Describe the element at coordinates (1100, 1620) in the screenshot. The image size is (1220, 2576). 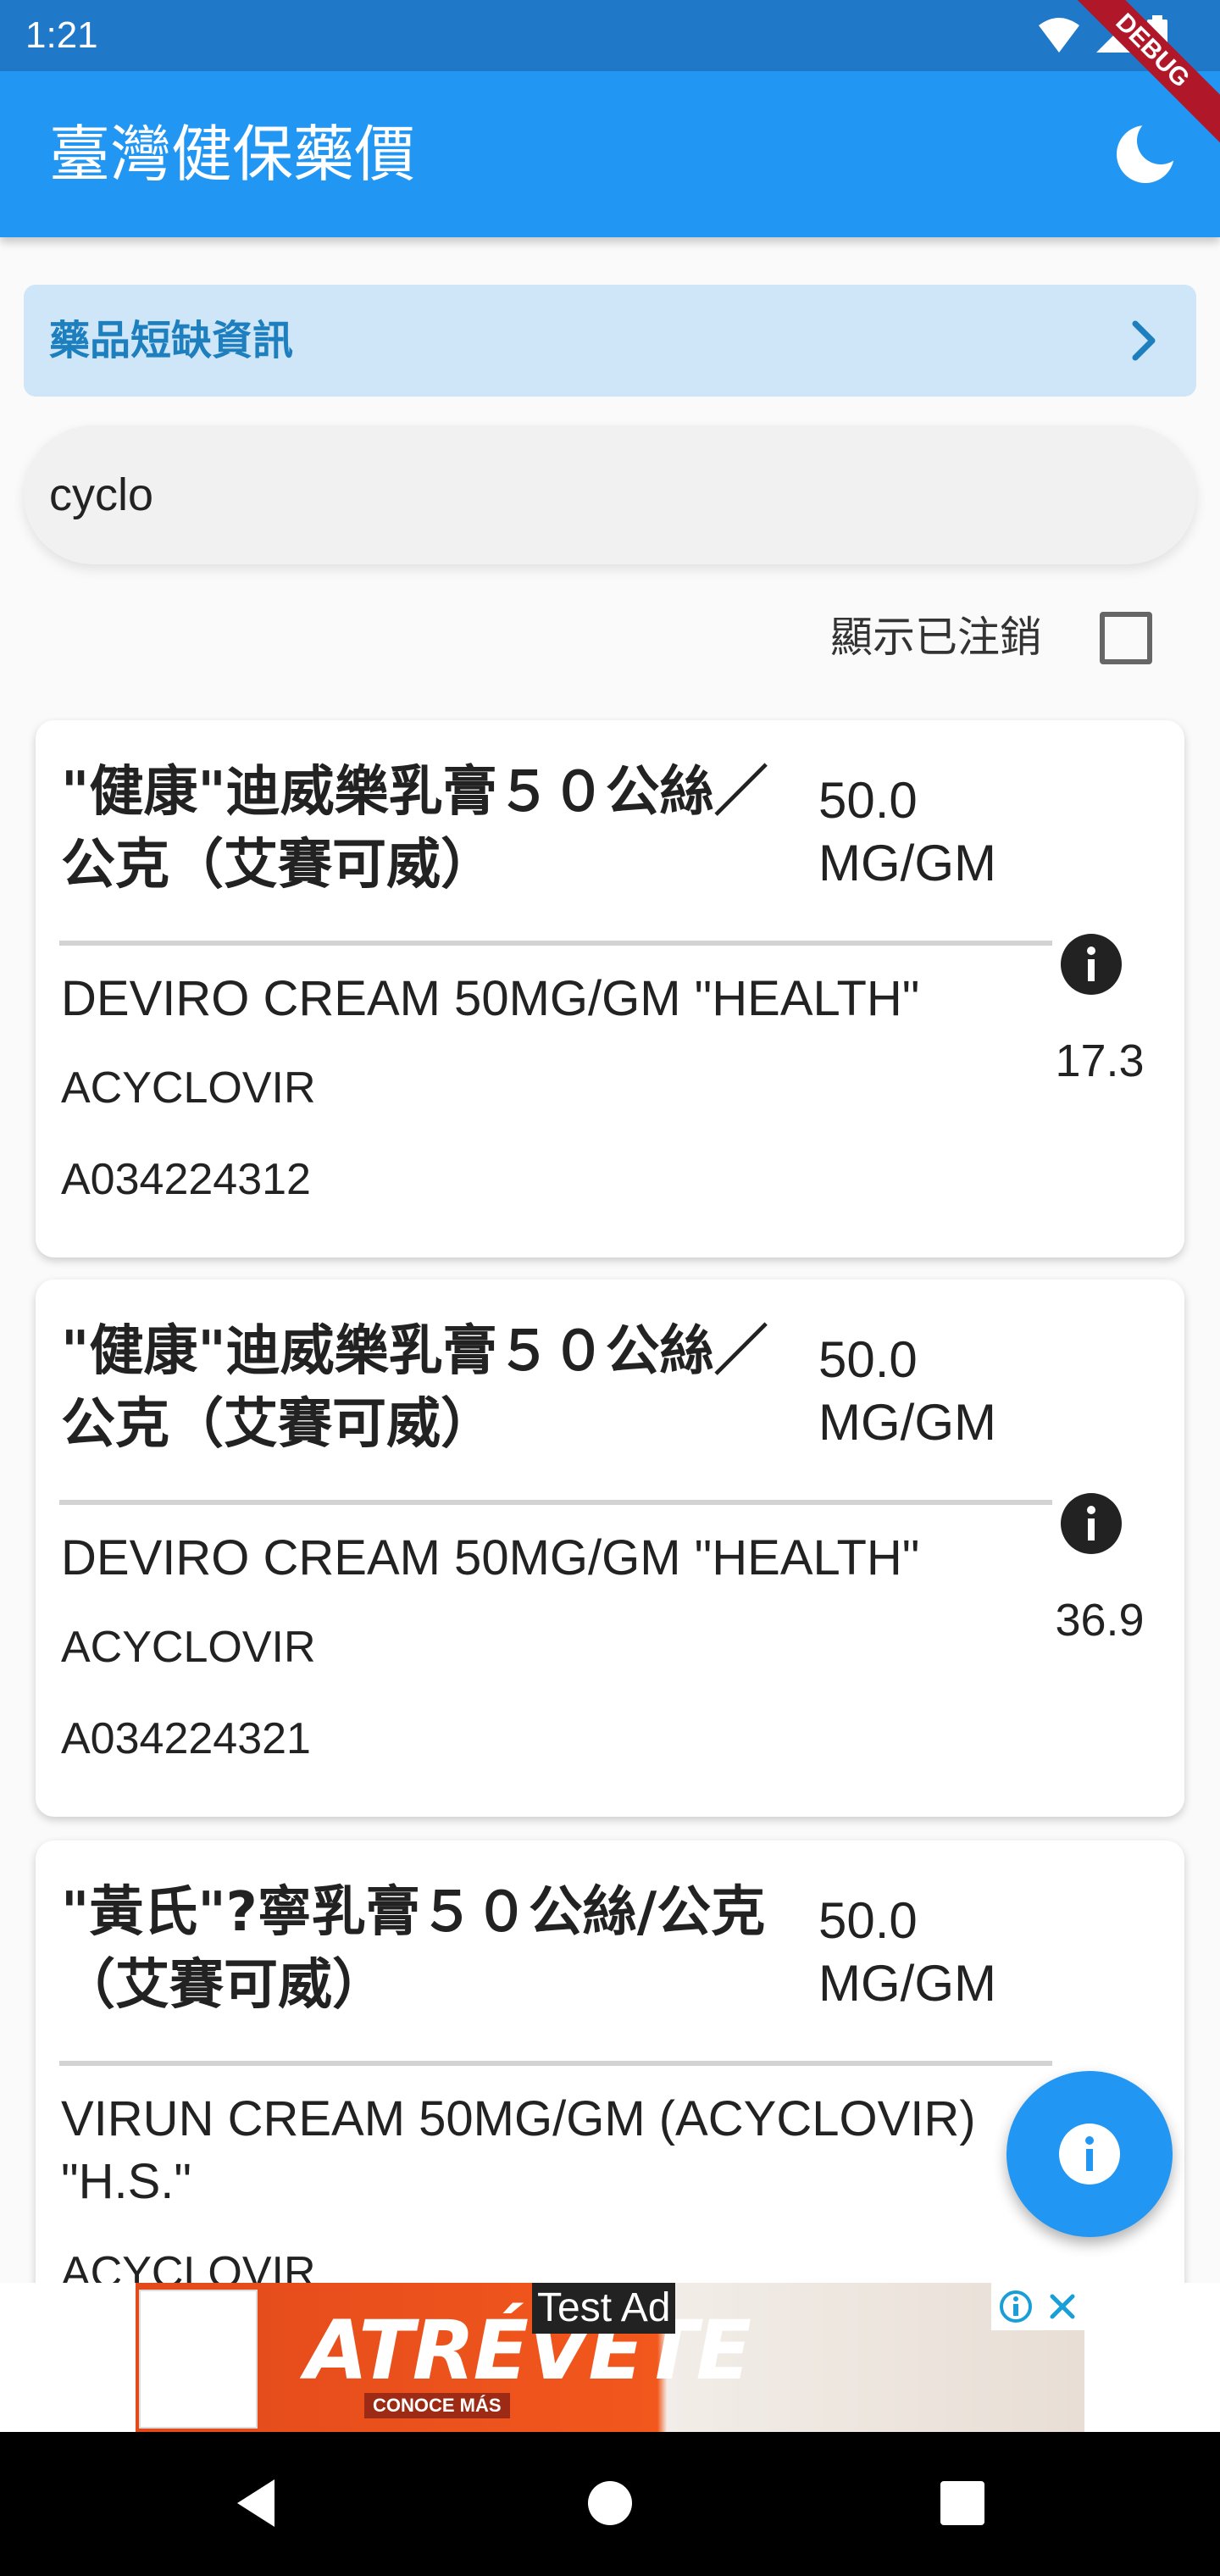
I see `drug-price: 36.9` at that location.